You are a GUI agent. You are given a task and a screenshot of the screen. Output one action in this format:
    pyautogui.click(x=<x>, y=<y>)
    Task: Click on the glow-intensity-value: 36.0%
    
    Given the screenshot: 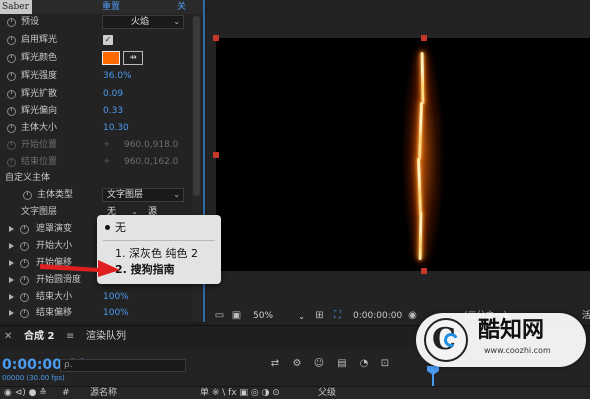 What is the action you would take?
    pyautogui.click(x=117, y=76)
    